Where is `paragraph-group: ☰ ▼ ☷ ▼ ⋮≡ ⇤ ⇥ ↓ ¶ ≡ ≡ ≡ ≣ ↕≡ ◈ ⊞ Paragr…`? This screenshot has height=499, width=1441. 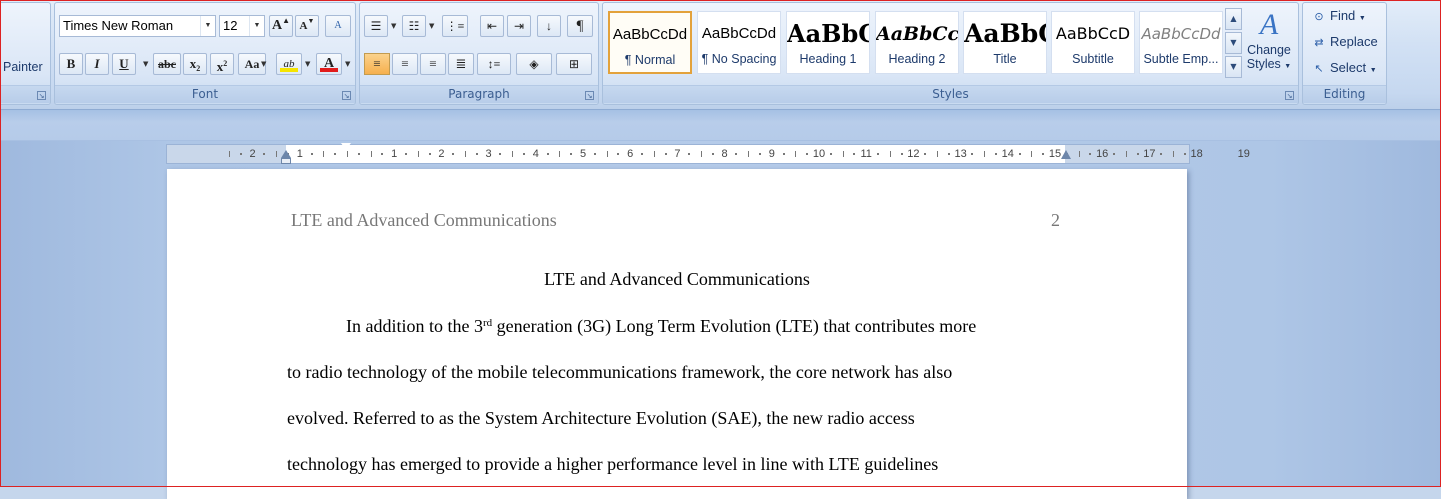 paragraph-group: ☰ ▼ ☷ ▼ ⋮≡ ⇤ ⇥ ↓ ¶ ≡ ≡ ≡ ≣ ↕≡ ◈ ⊞ Paragr… is located at coordinates (479, 53).